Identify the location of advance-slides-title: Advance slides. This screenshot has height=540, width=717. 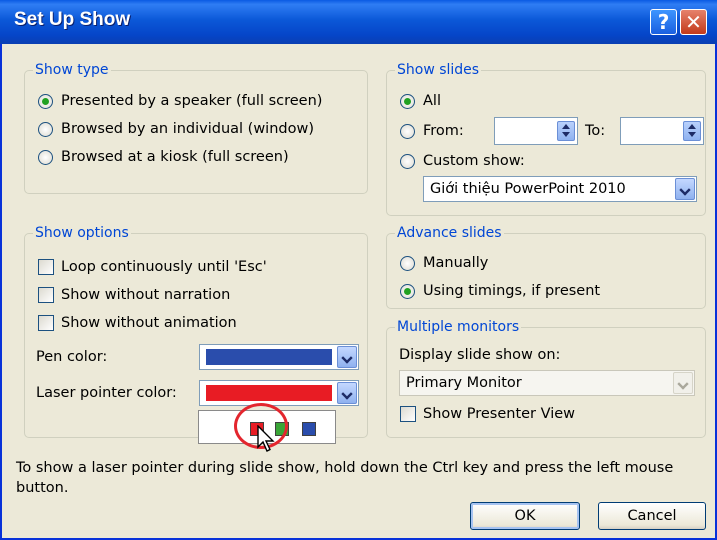
(449, 233).